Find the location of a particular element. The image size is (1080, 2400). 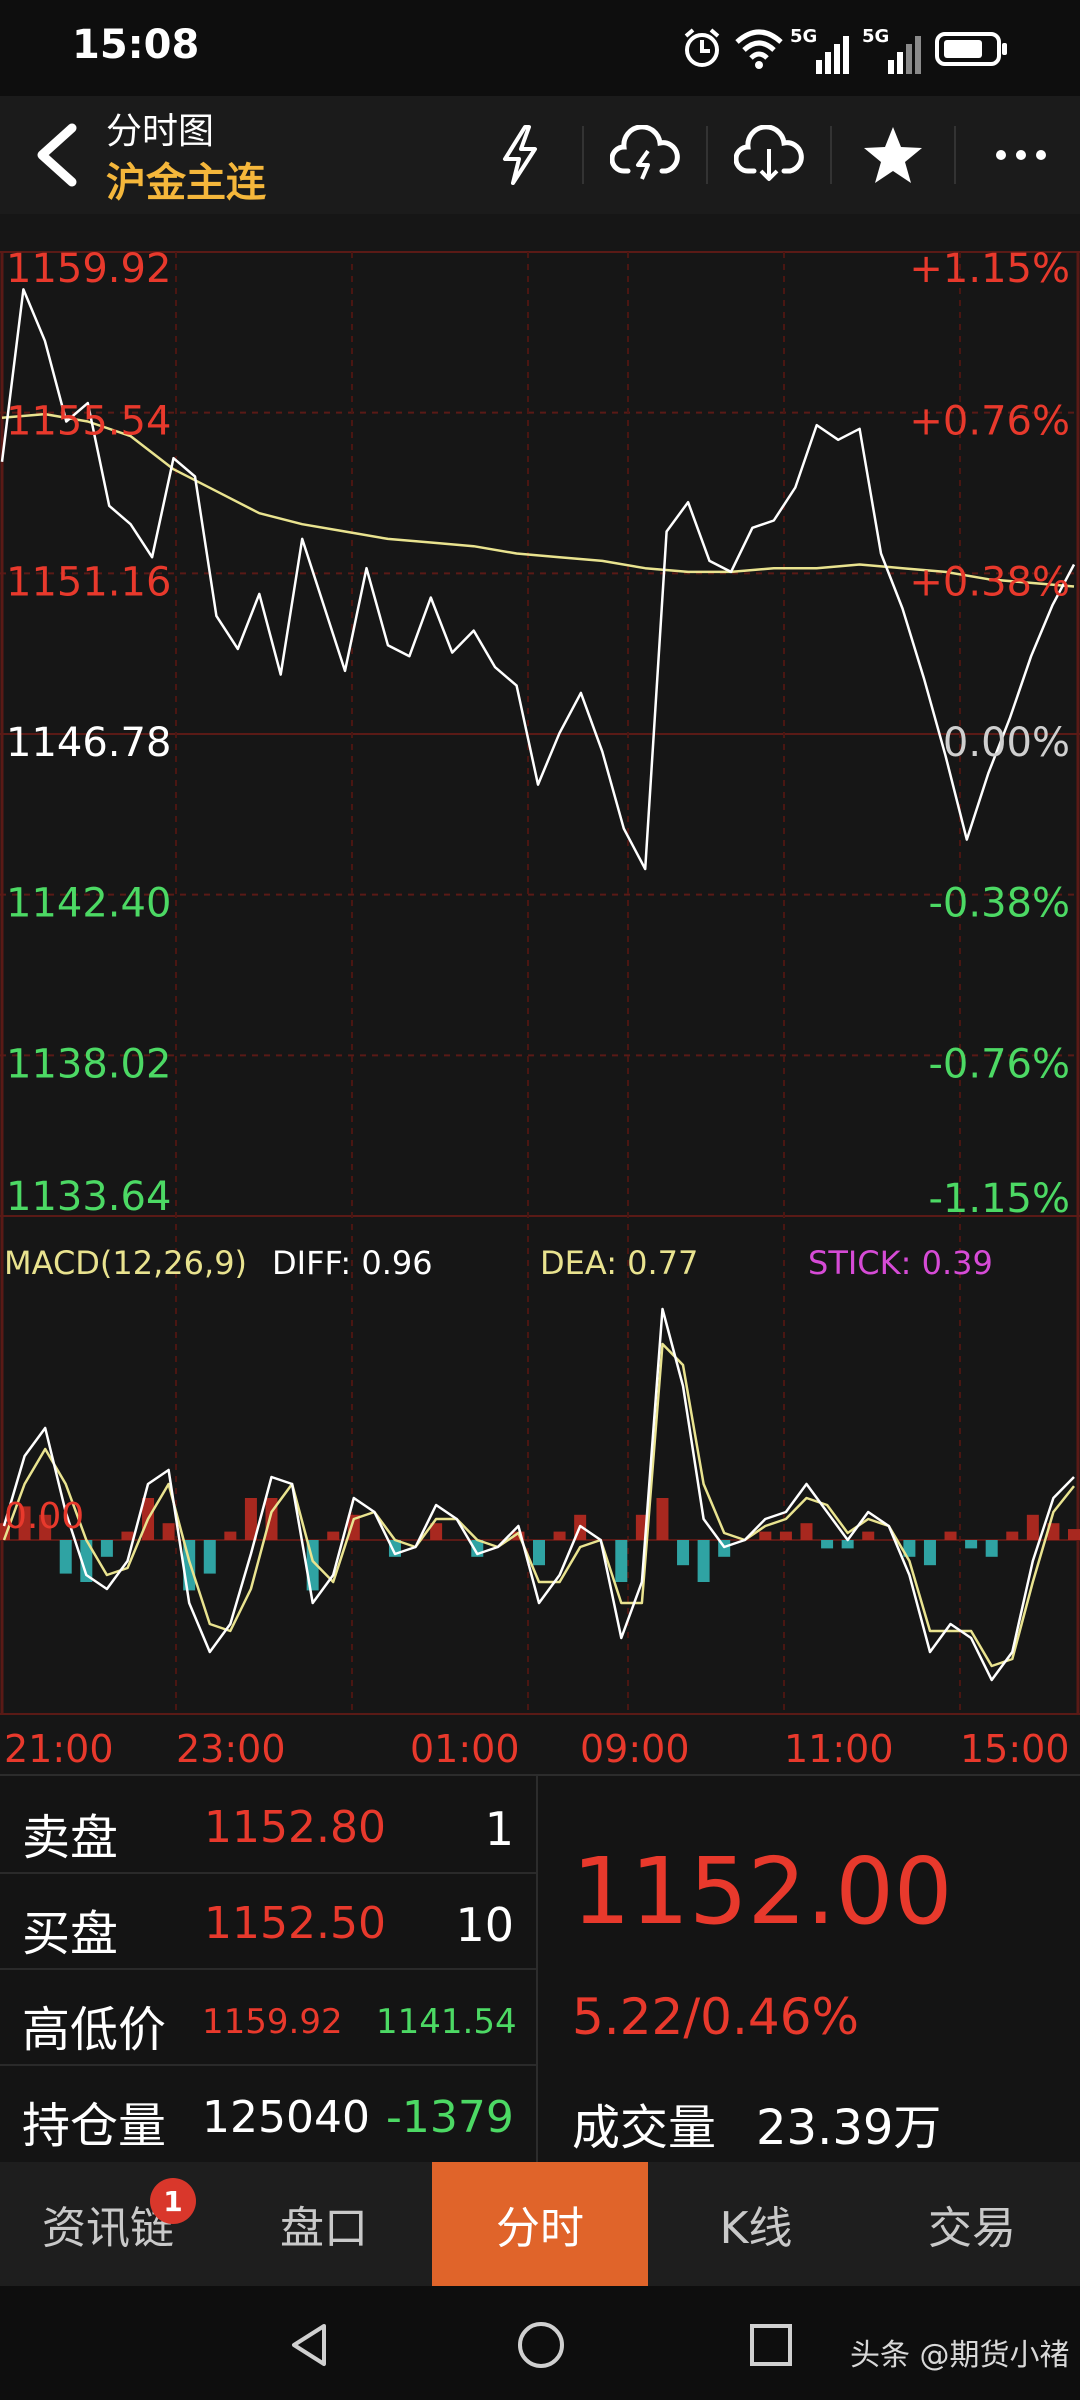

time-axis-label: 09:00 is located at coordinates (635, 1749).